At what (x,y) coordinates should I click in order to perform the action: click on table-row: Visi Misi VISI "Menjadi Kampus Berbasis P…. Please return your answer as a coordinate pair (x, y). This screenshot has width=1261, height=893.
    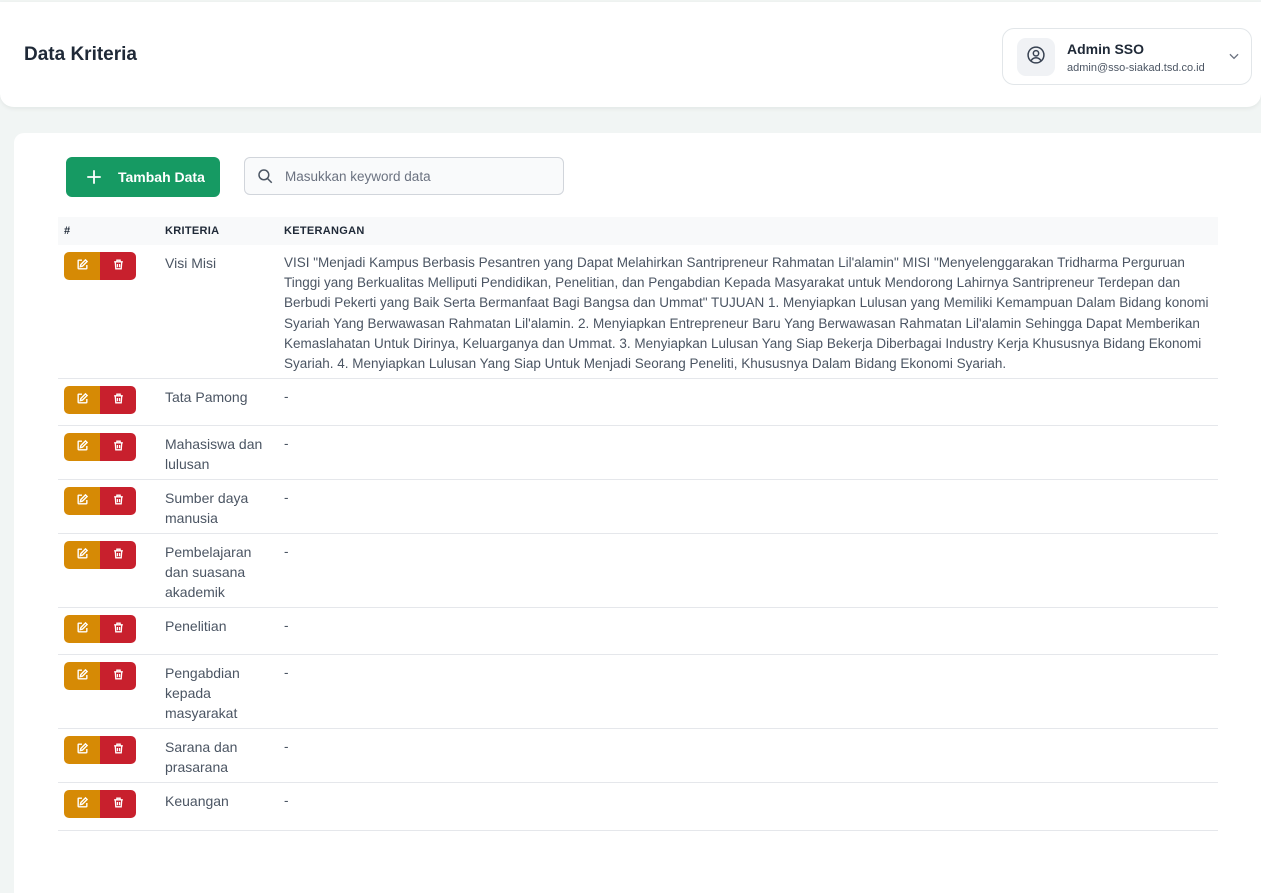
    Looking at the image, I should click on (638, 312).